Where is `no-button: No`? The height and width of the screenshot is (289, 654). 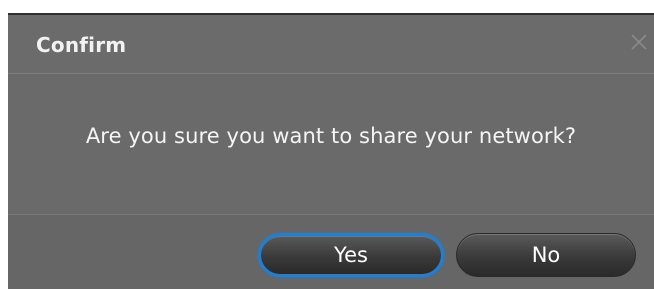
no-button: No is located at coordinates (546, 255).